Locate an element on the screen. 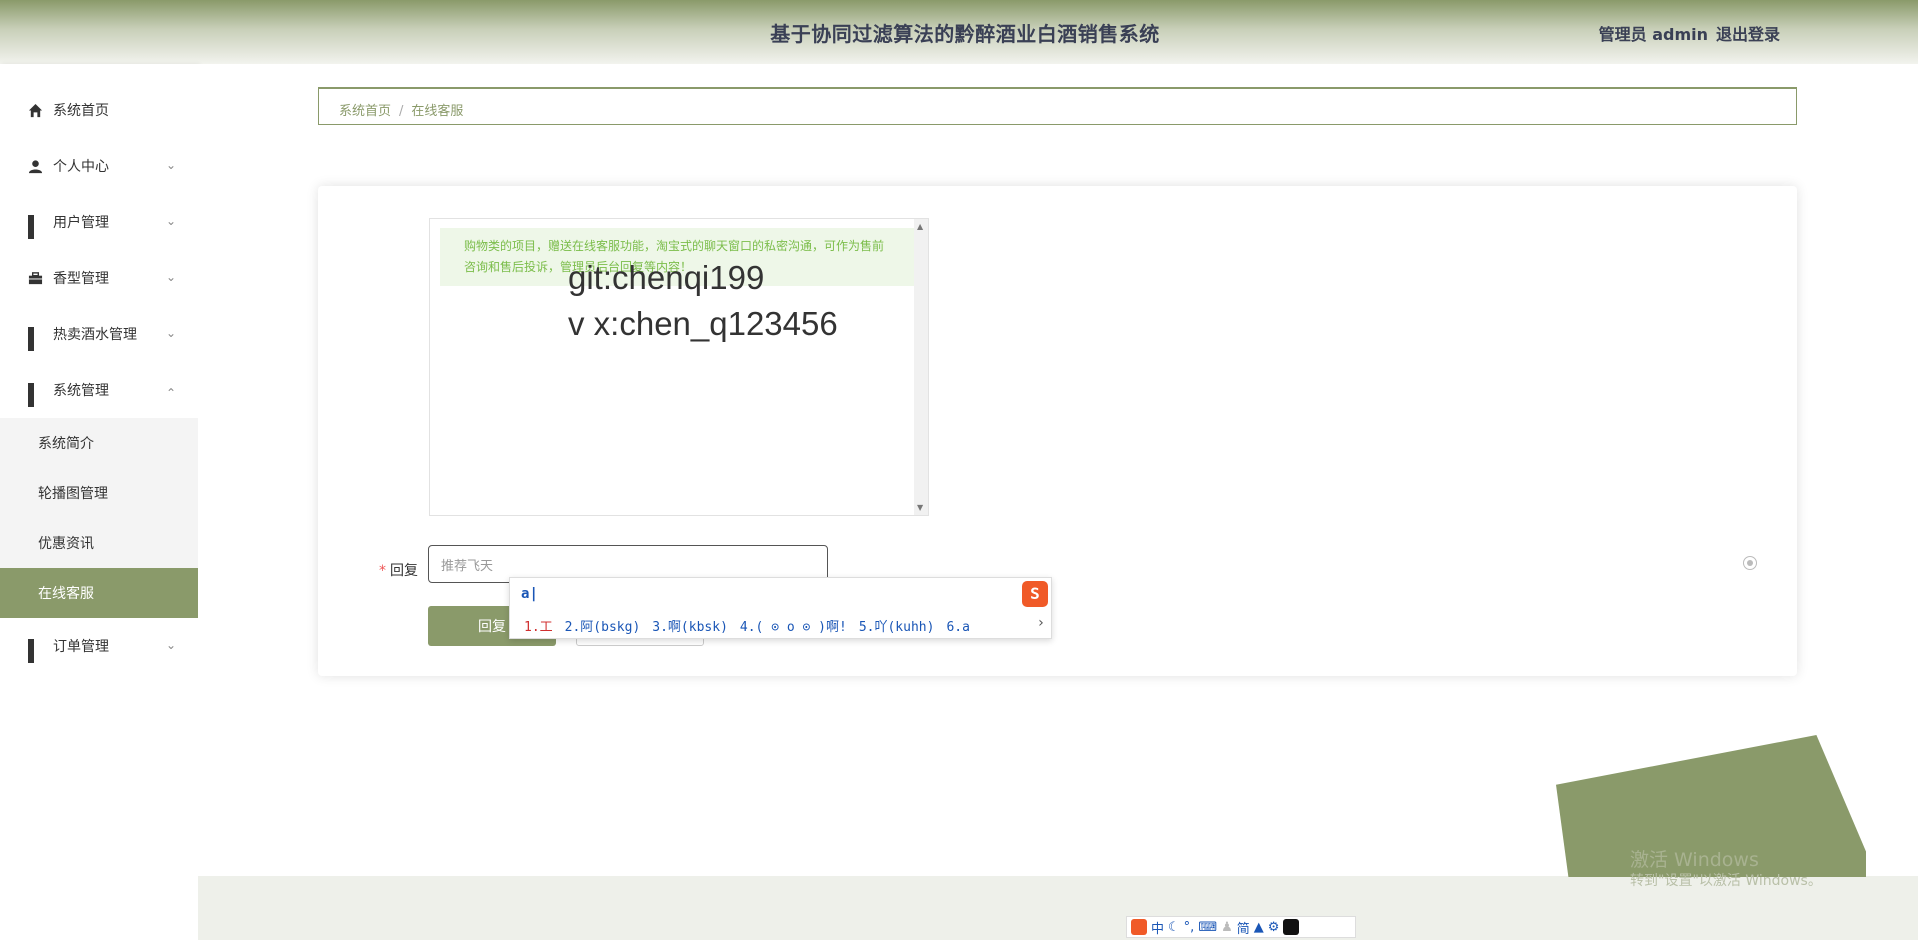 The height and width of the screenshot is (940, 1918). required-asterisk: * is located at coordinates (382, 571).